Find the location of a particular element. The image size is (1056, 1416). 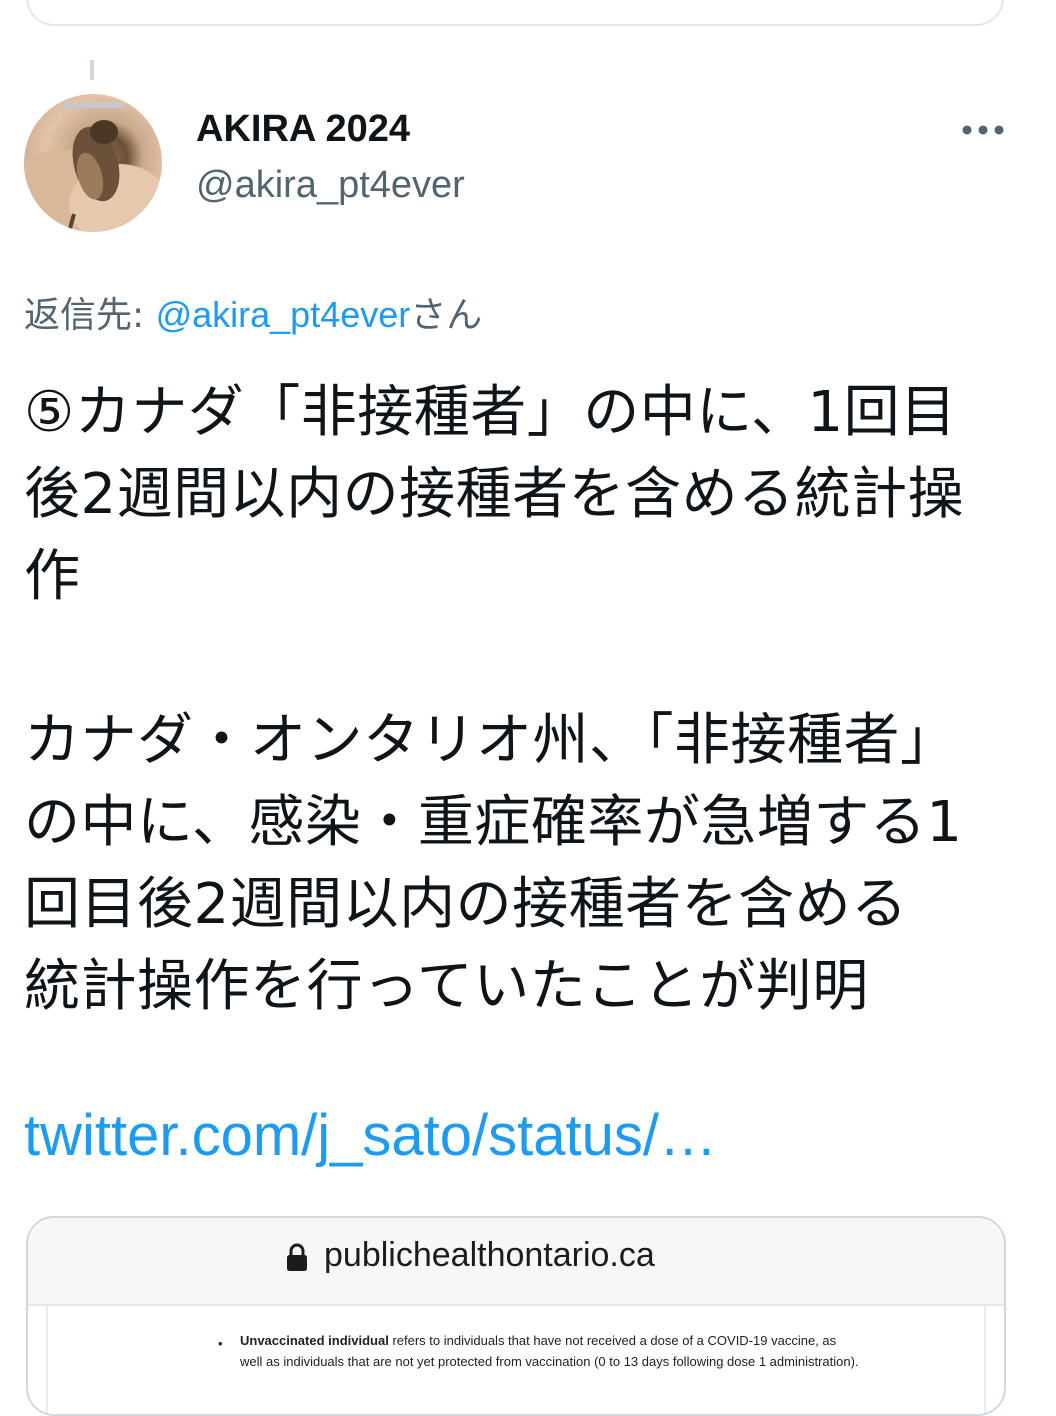

replying-to-prefix: 返信先: is located at coordinates (90, 315).